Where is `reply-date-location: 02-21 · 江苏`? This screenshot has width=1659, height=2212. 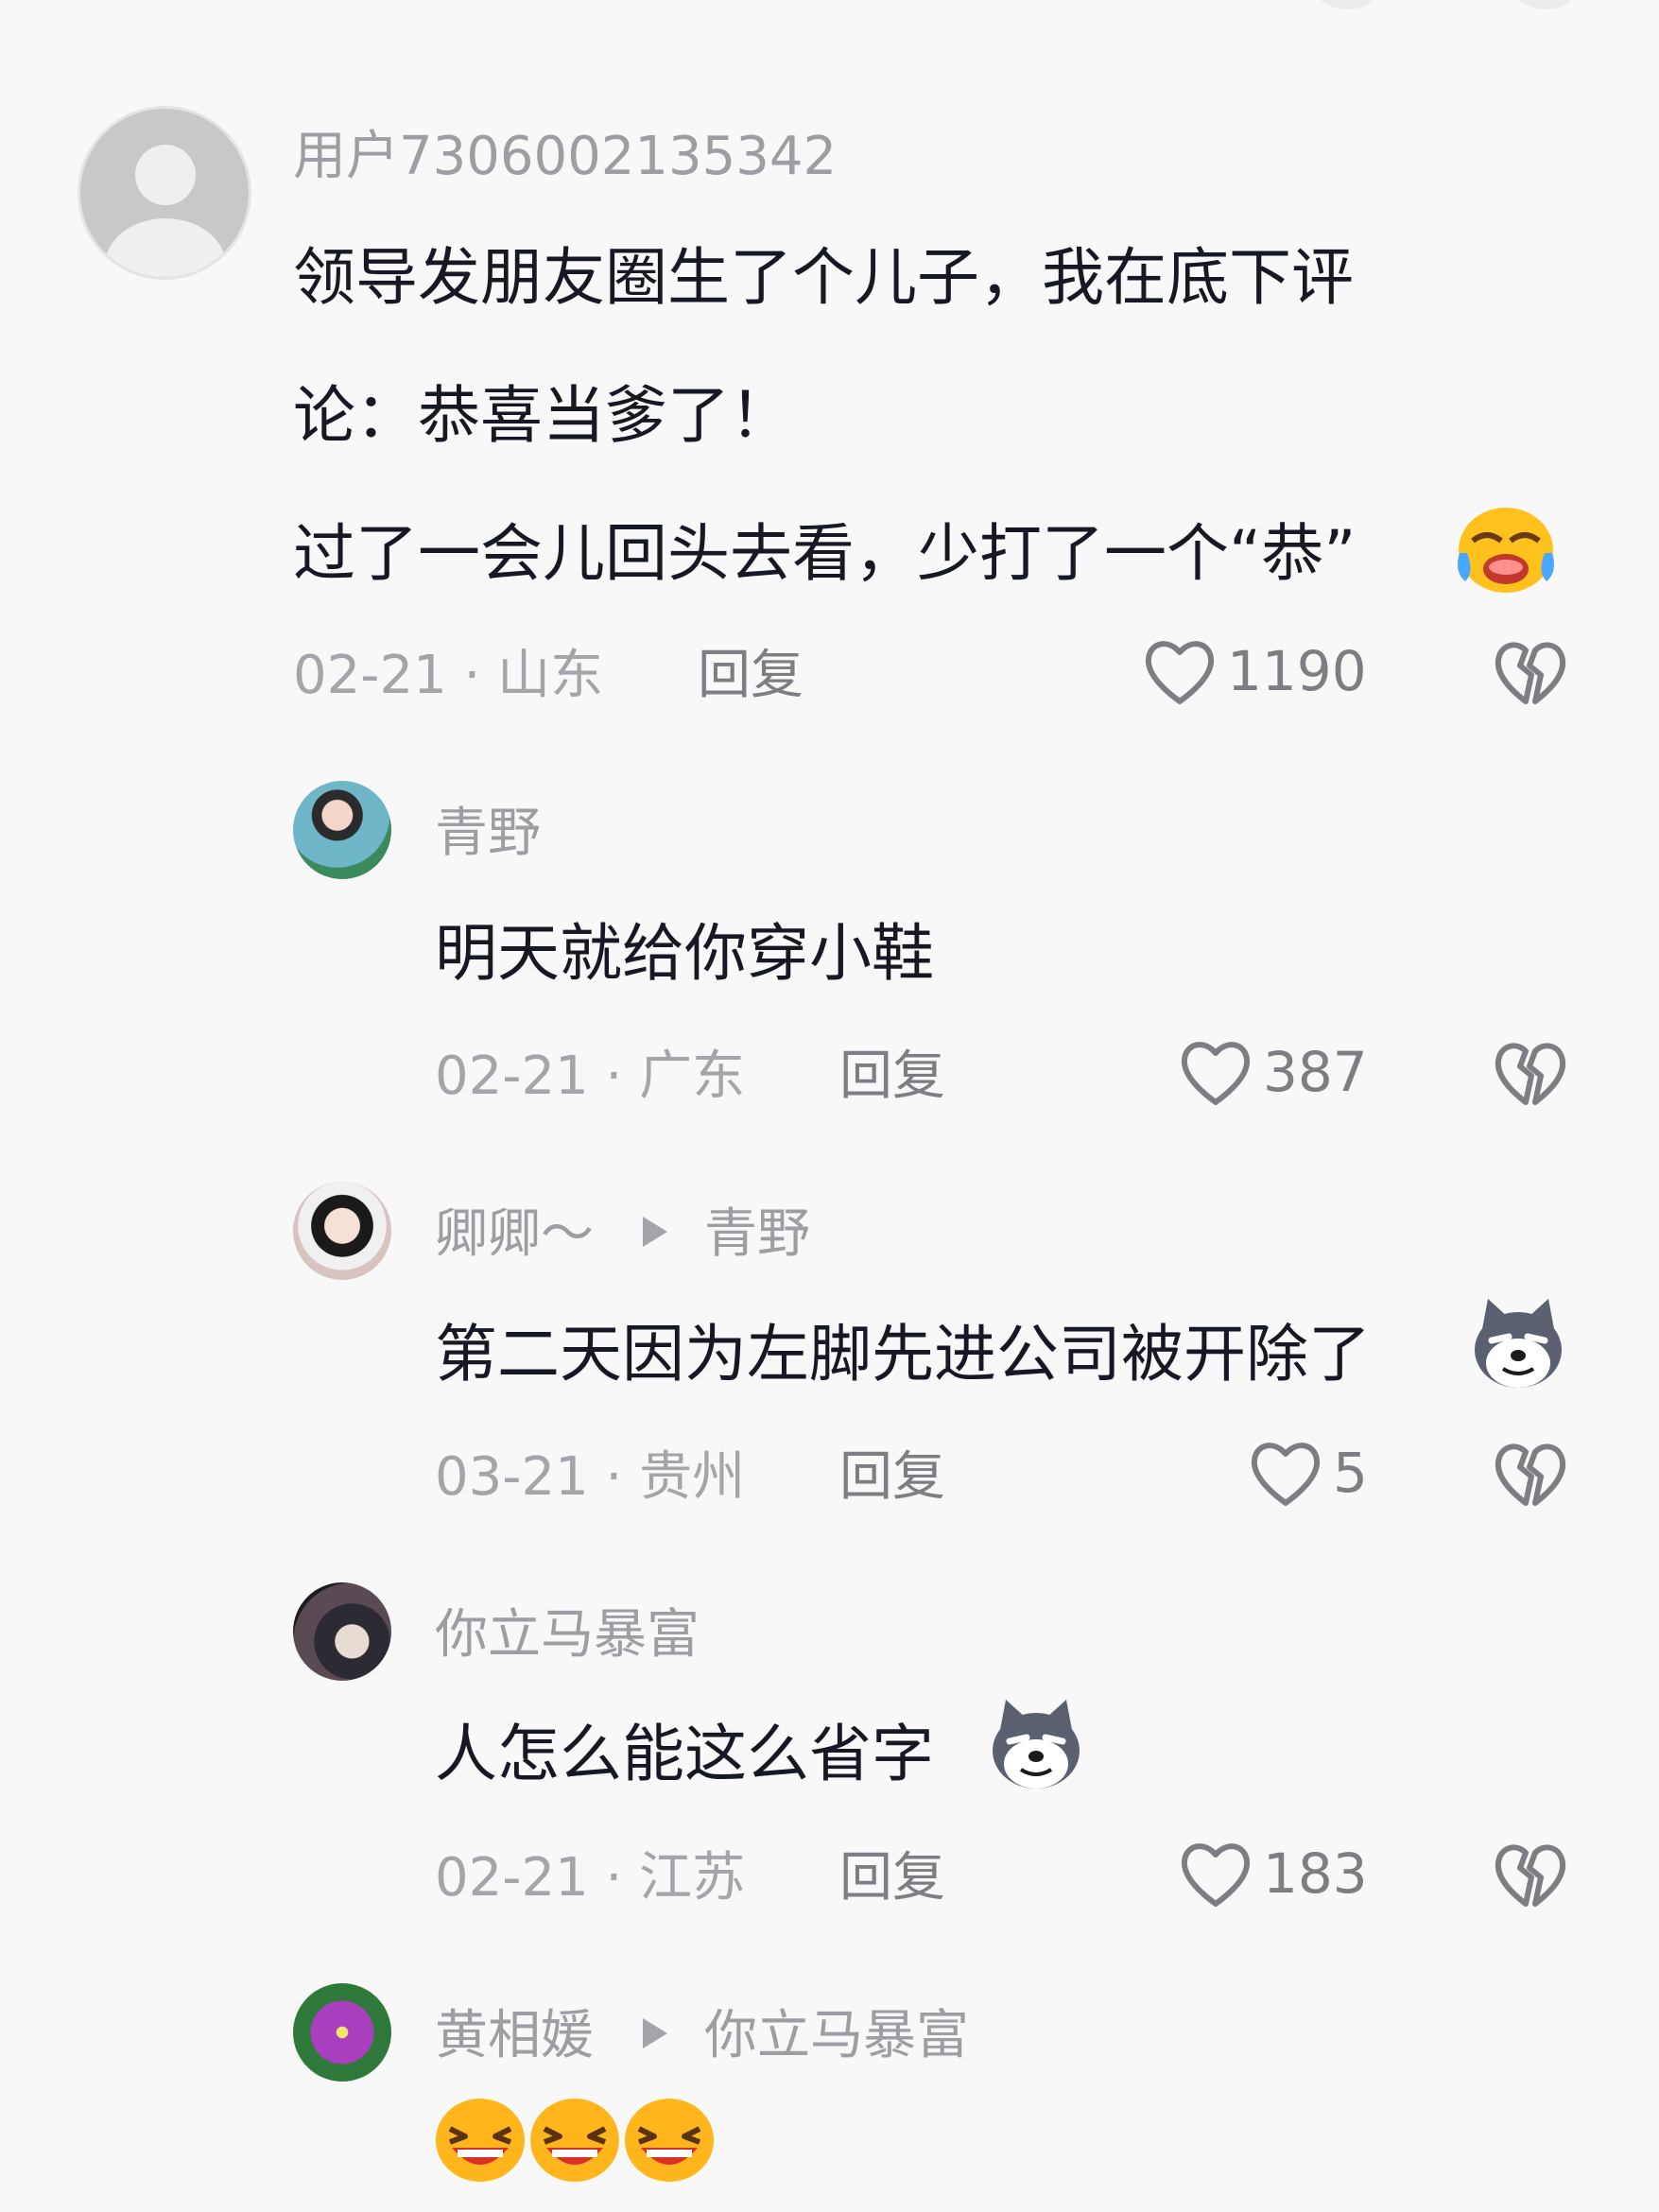
reply-date-location: 02-21 · 江苏 is located at coordinates (590, 1878).